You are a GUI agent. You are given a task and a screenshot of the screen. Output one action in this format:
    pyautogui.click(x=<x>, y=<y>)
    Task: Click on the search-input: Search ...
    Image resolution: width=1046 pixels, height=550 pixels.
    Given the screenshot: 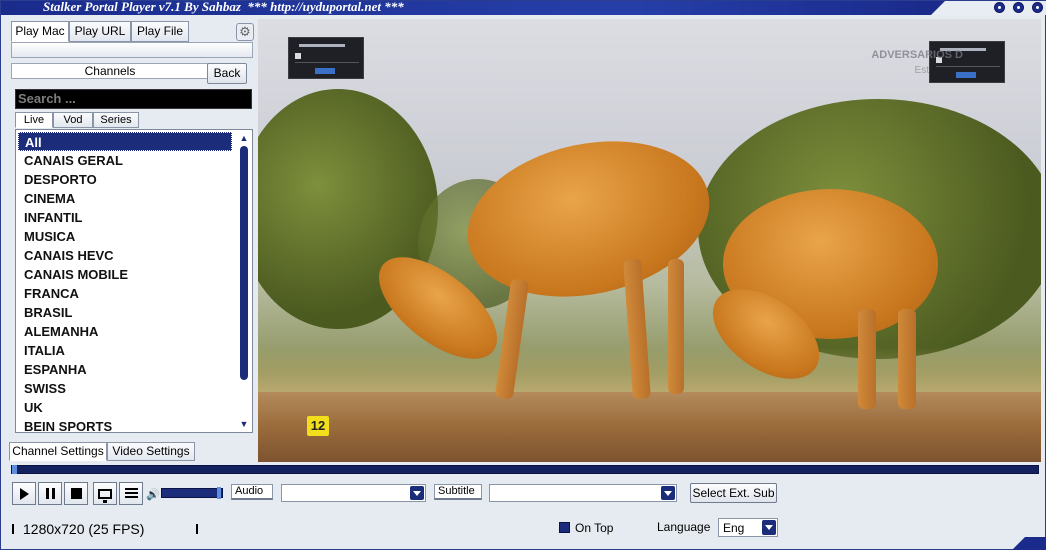 What is the action you would take?
    pyautogui.click(x=133, y=99)
    